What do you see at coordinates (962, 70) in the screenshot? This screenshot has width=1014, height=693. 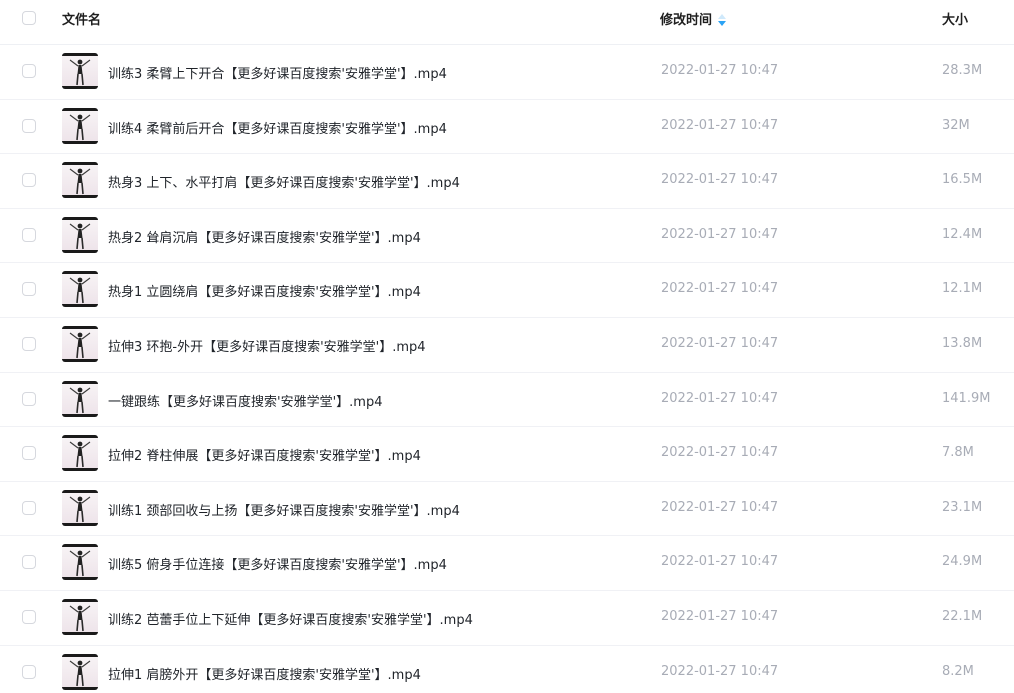 I see `file-size: 28.3M` at bounding box center [962, 70].